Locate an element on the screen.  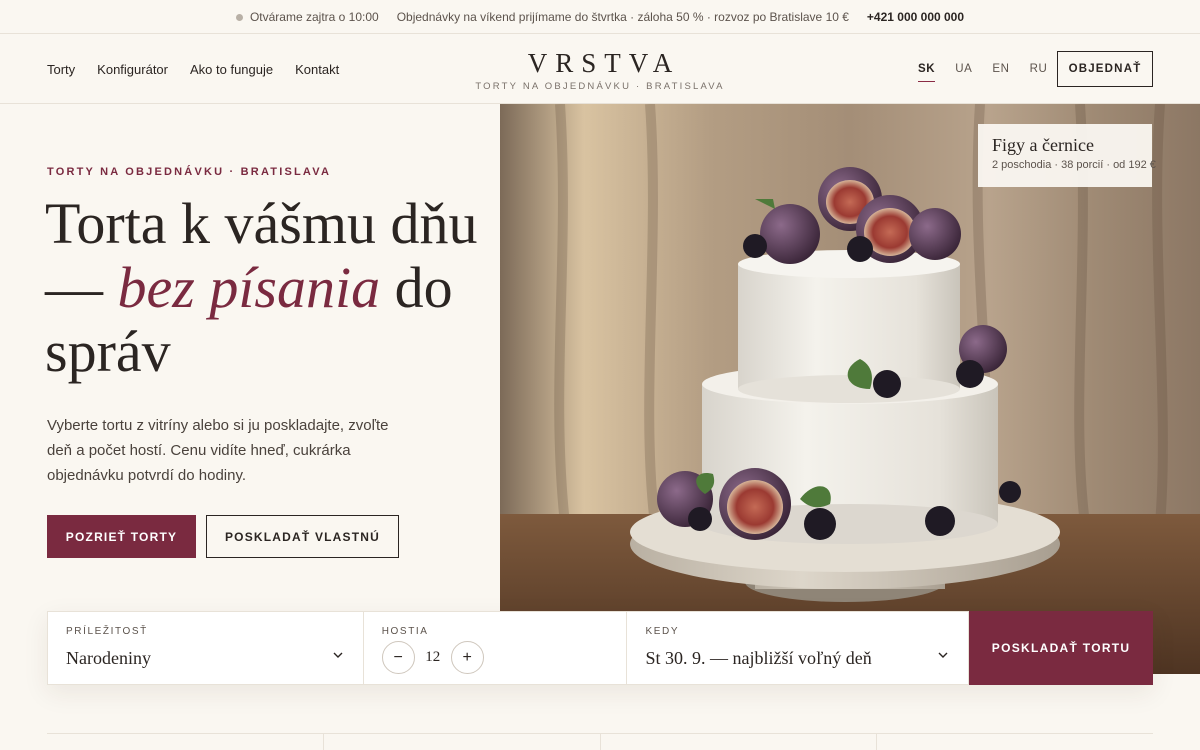
hero-headline: Torta k vášmu dňu — bez písania do správ is located at coordinates (265, 288).